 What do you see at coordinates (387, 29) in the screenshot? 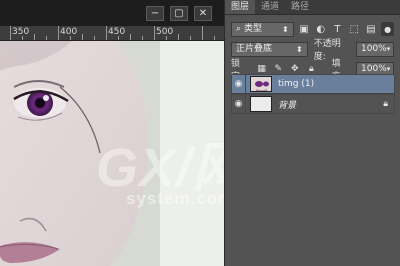
I see `filter-toggle-icon: ●` at bounding box center [387, 29].